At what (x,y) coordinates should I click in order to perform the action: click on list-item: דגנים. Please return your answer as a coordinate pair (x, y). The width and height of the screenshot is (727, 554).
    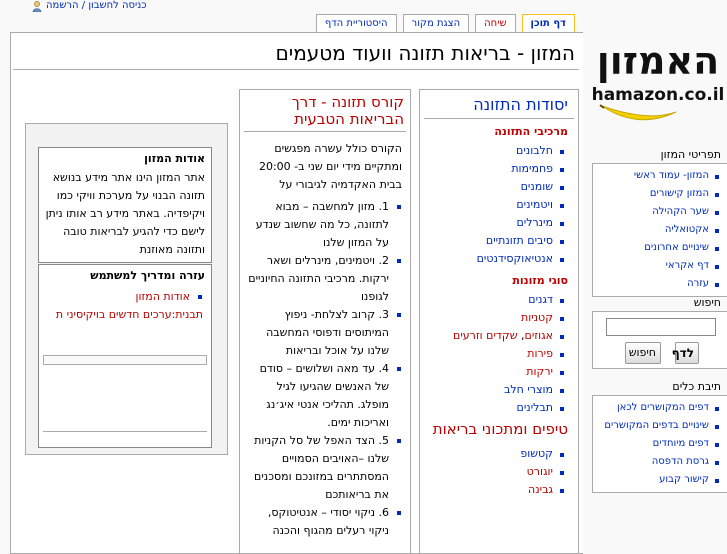
    Looking at the image, I should click on (492, 300).